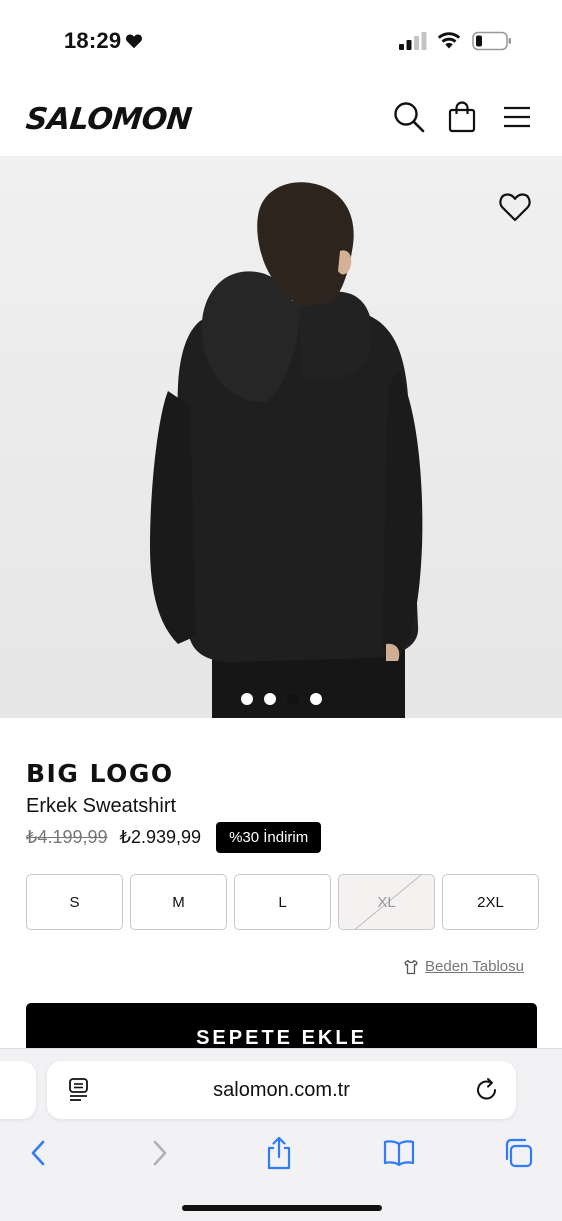  Describe the element at coordinates (292, 699) in the screenshot. I see `carousel-dot-3-active` at that location.